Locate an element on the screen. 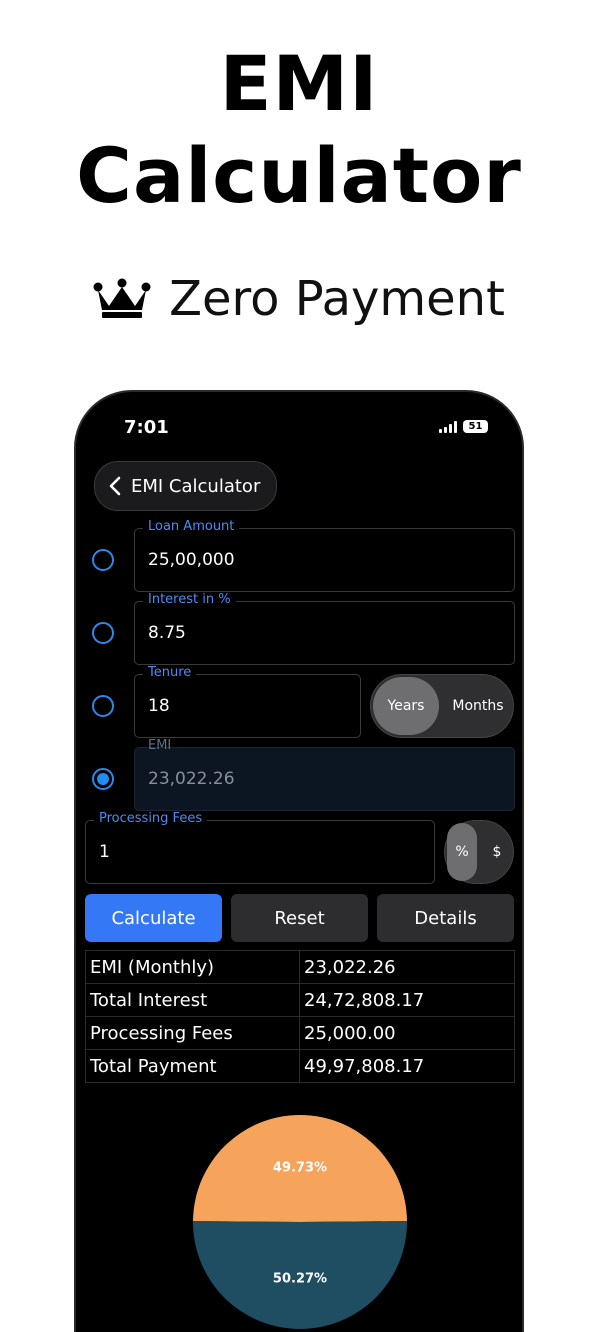  tenure-label: Tenure is located at coordinates (170, 673).